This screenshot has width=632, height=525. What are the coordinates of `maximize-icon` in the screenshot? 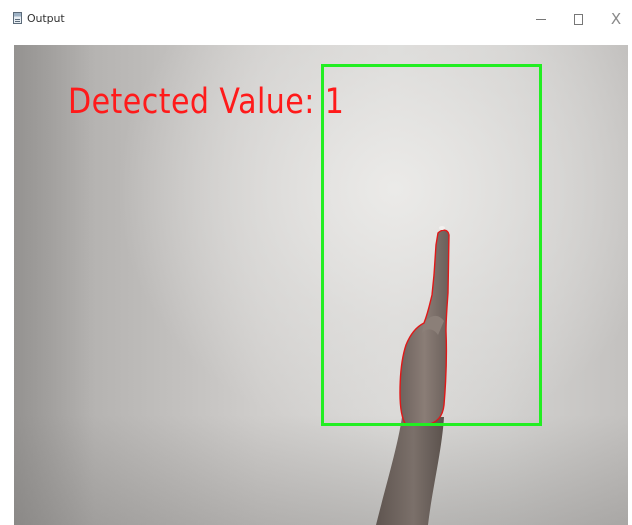 It's located at (578, 19).